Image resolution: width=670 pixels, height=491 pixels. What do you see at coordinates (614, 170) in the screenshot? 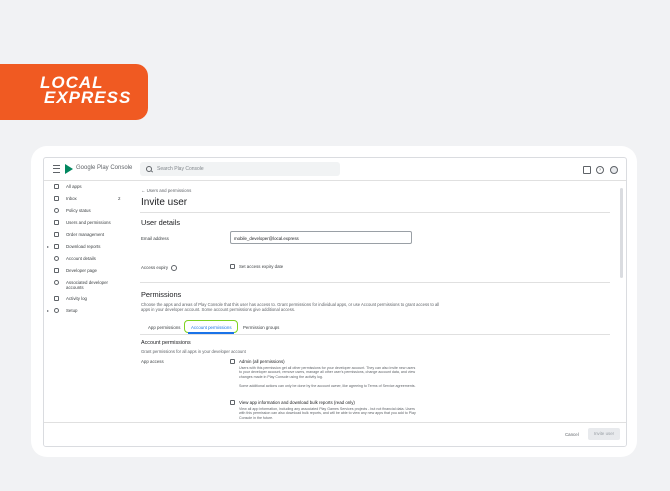
I see `avatar` at bounding box center [614, 170].